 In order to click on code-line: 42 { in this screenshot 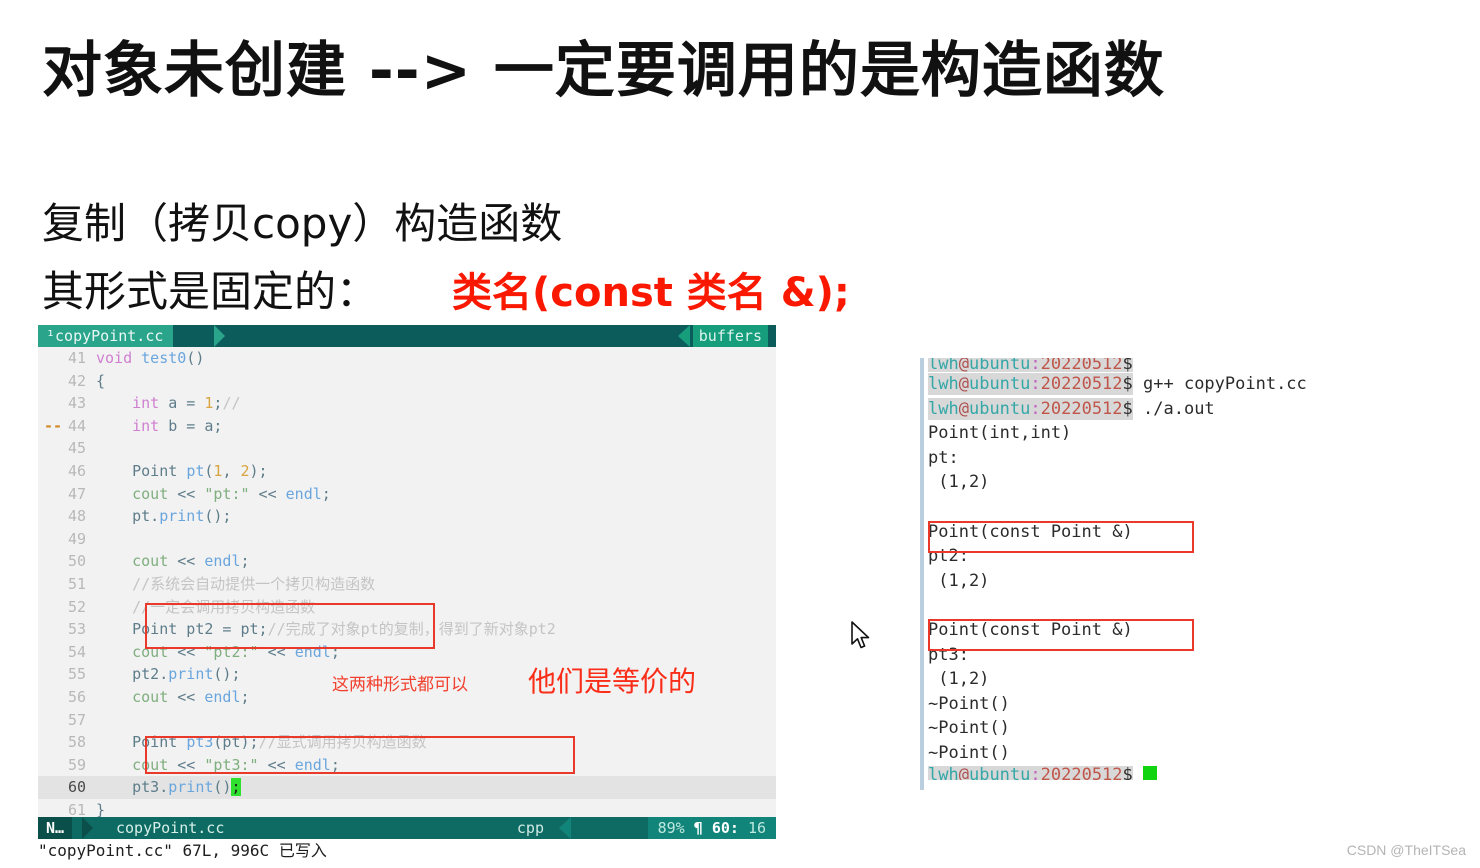, I will do `click(407, 381)`.